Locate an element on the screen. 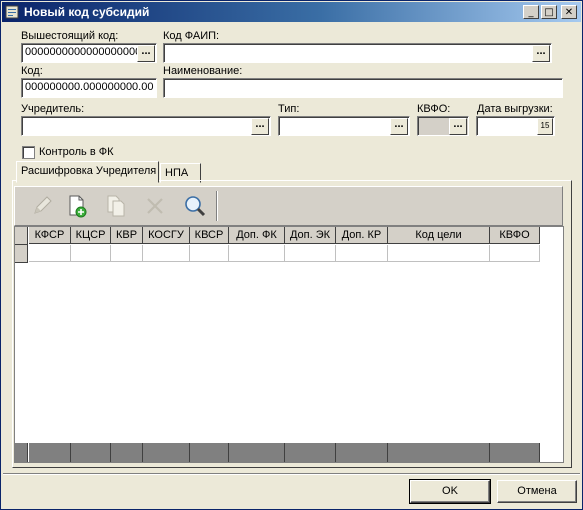  column-header-kvsr: КВСР is located at coordinates (209, 235).